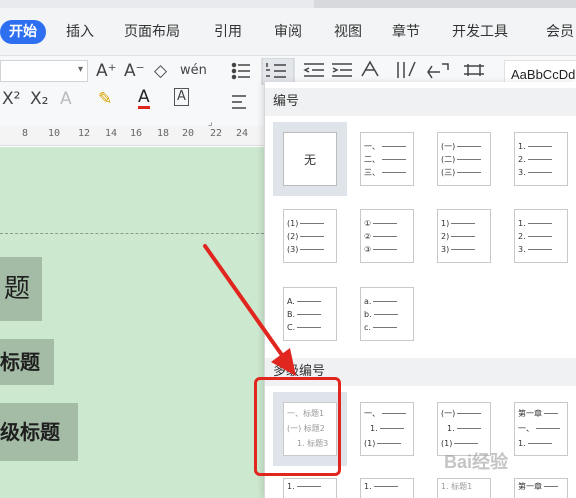  Describe the element at coordinates (297, 426) in the screenshot. I see `annotation-highlight-box` at that location.